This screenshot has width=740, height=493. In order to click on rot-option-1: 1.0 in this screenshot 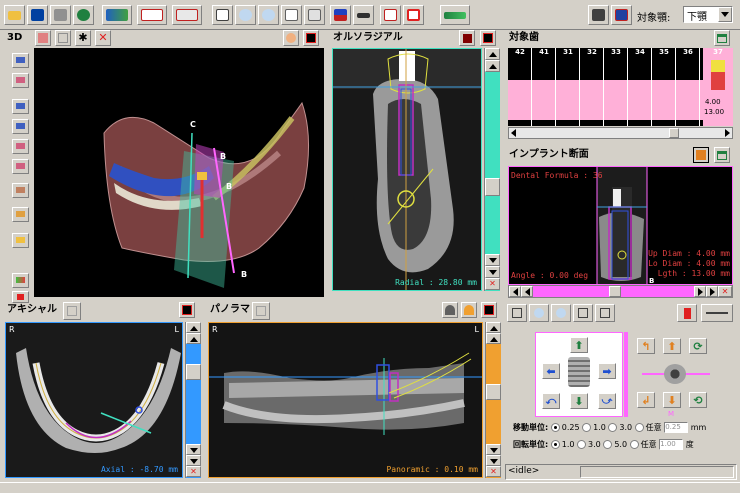, I will do `click(562, 444)`.